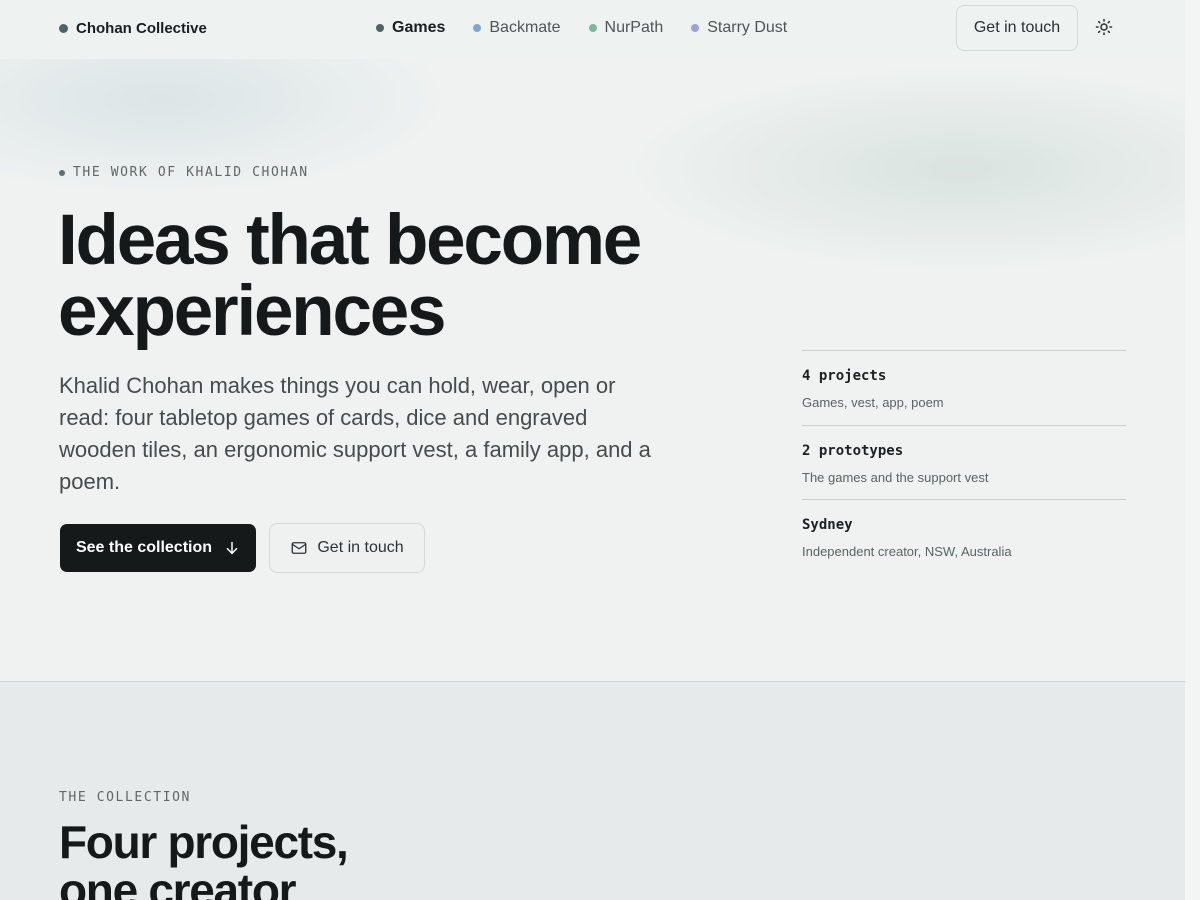 Image resolution: width=1200 pixels, height=900 pixels. I want to click on eyebrow-dot-icon, so click(62, 172).